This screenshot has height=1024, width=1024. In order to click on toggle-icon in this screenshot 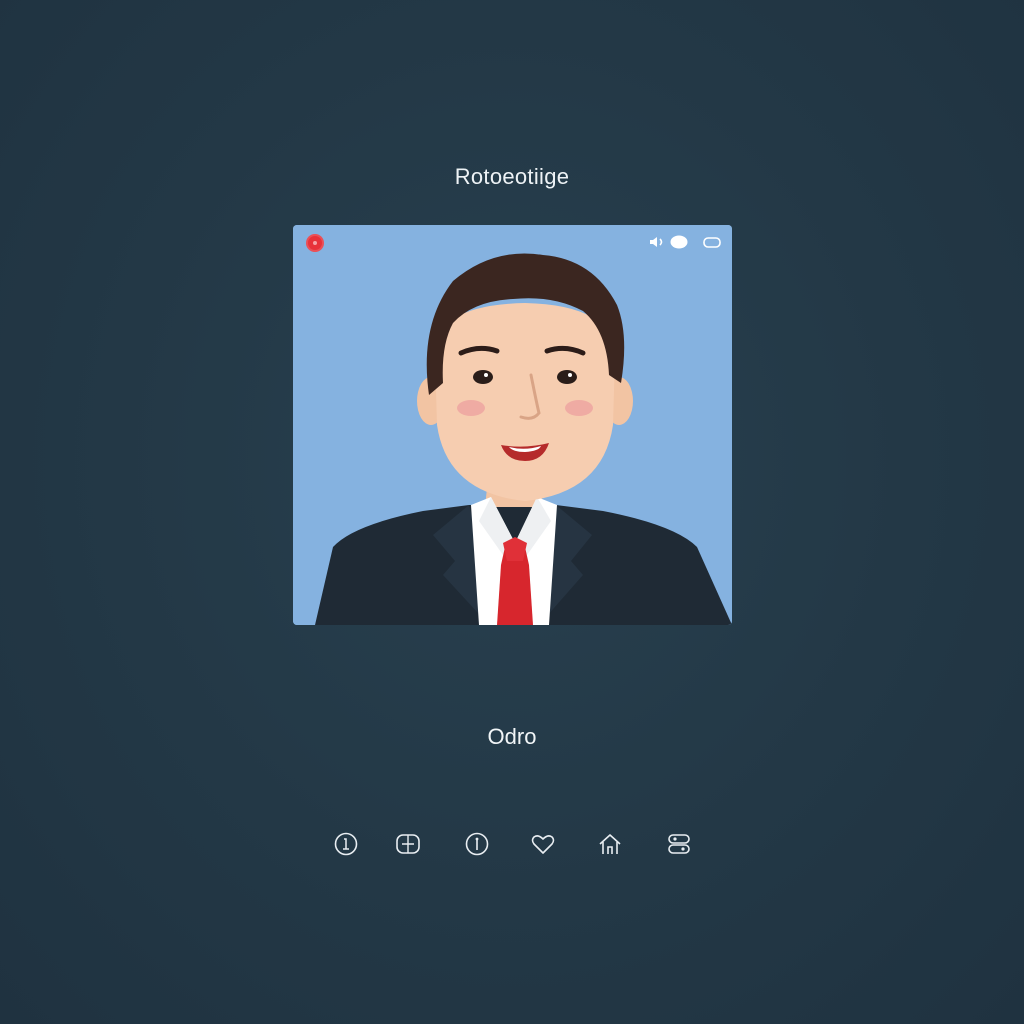, I will do `click(679, 242)`.